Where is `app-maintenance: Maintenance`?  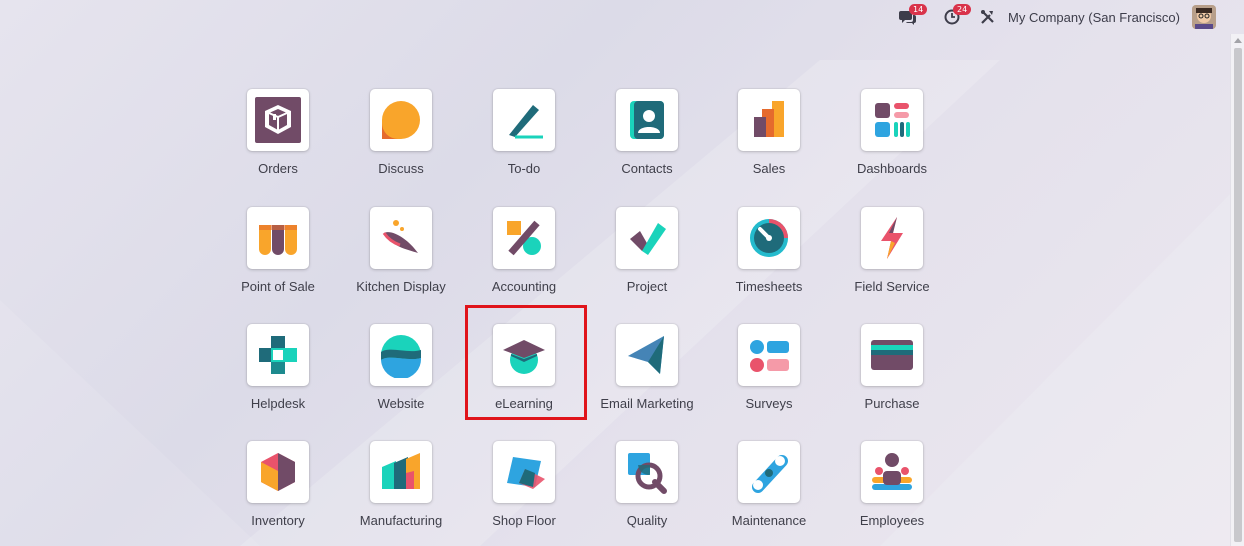
app-maintenance: Maintenance is located at coordinates (769, 491).